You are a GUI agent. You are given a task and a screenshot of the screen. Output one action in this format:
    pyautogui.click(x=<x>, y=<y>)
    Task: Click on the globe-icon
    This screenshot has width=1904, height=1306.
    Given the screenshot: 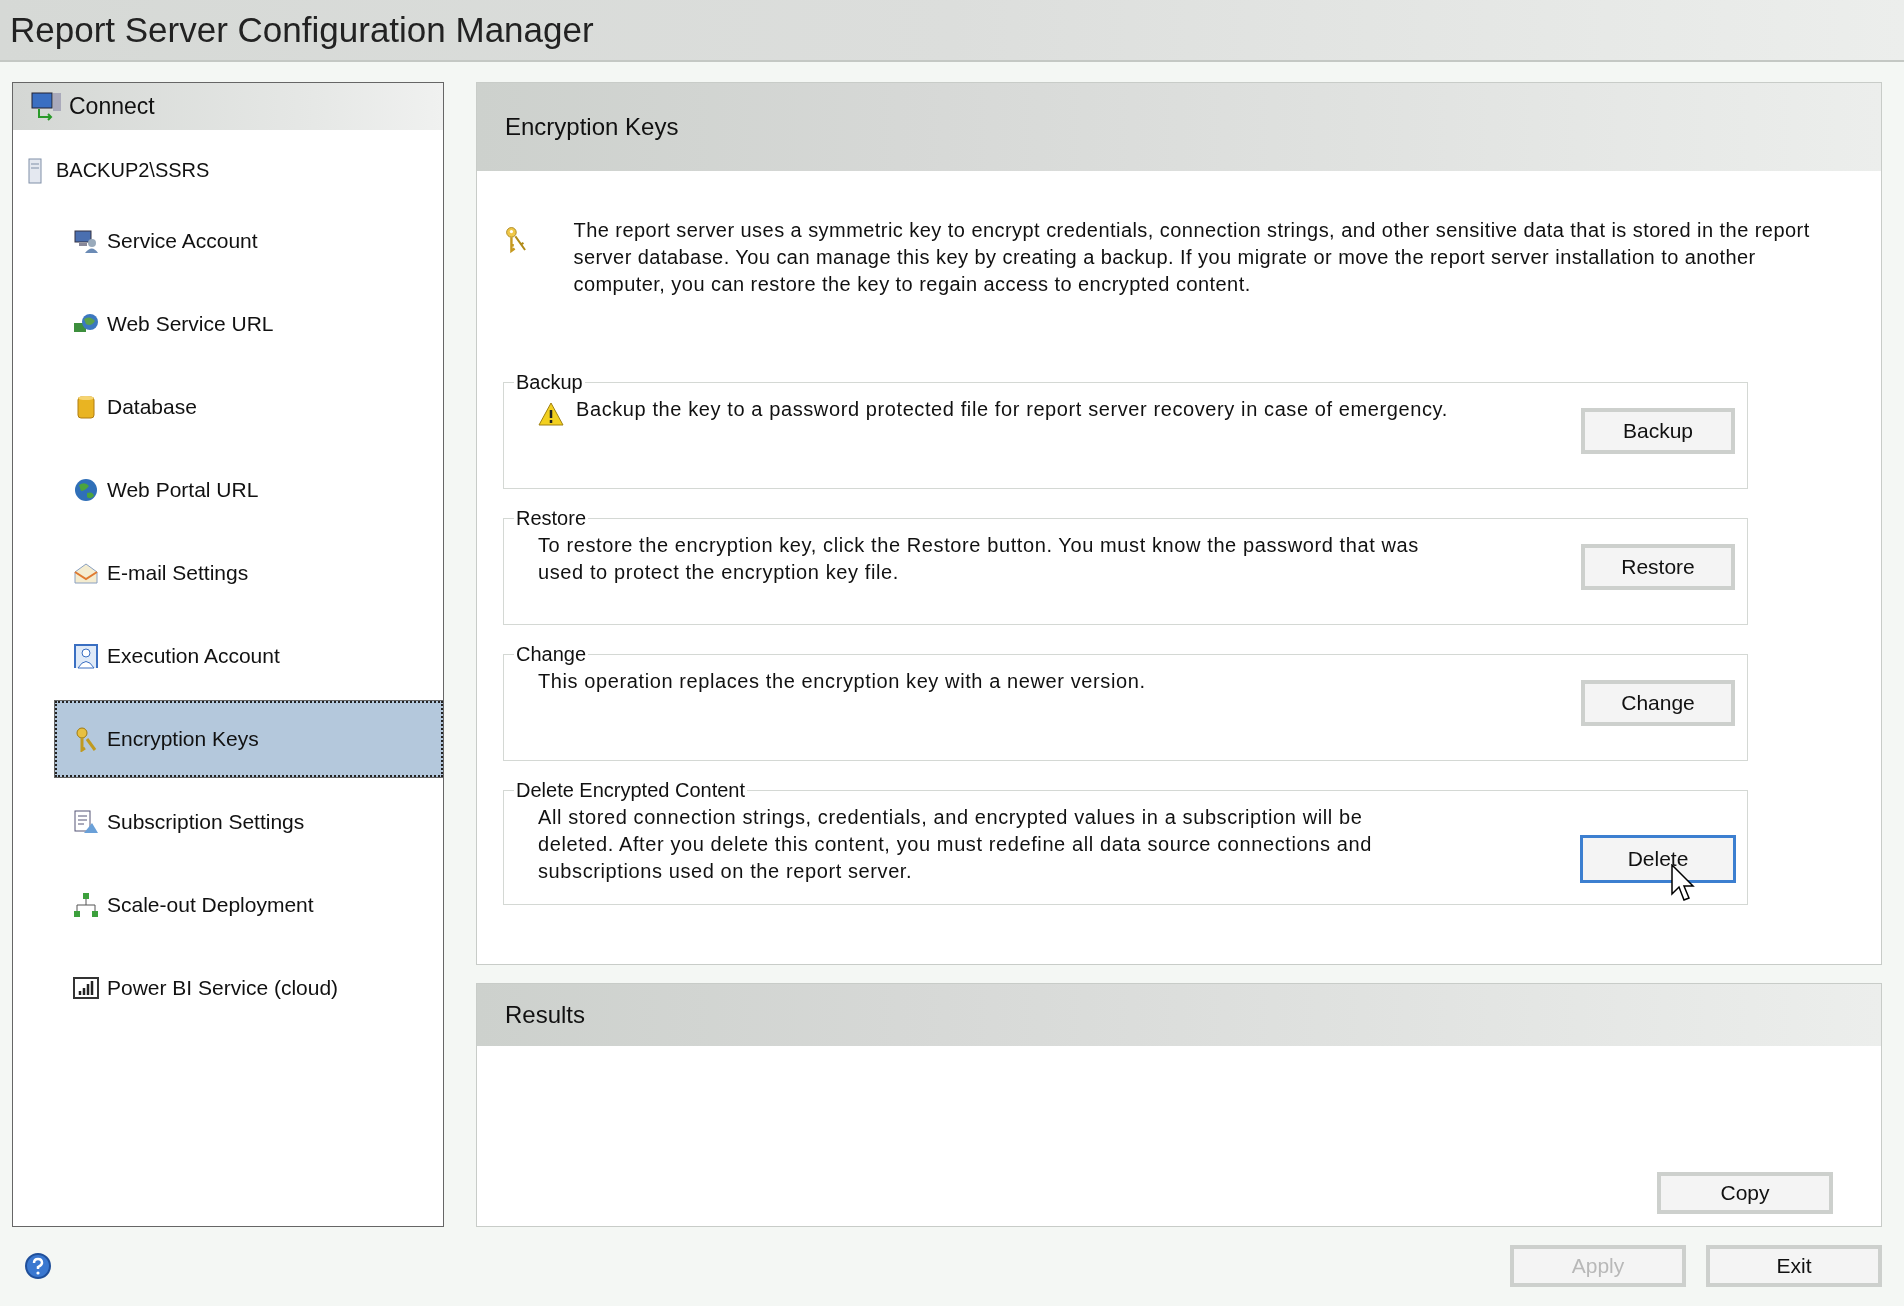 What is the action you would take?
    pyautogui.click(x=86, y=489)
    